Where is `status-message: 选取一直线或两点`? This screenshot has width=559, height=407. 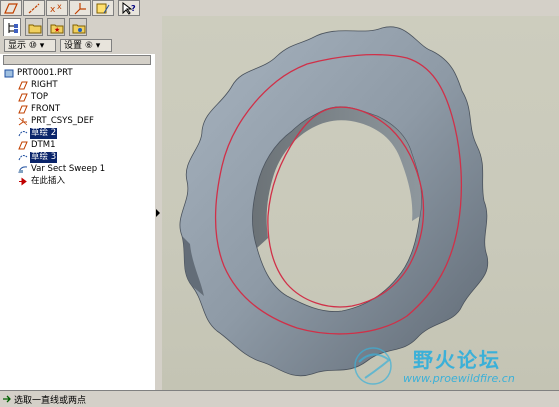 status-message: 选取一直线或两点 is located at coordinates (50, 401).